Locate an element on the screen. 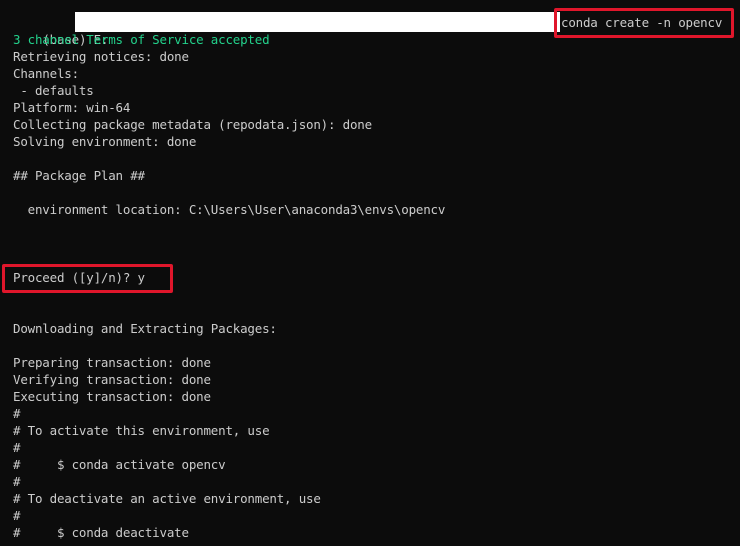  redacted-path is located at coordinates (317, 22).